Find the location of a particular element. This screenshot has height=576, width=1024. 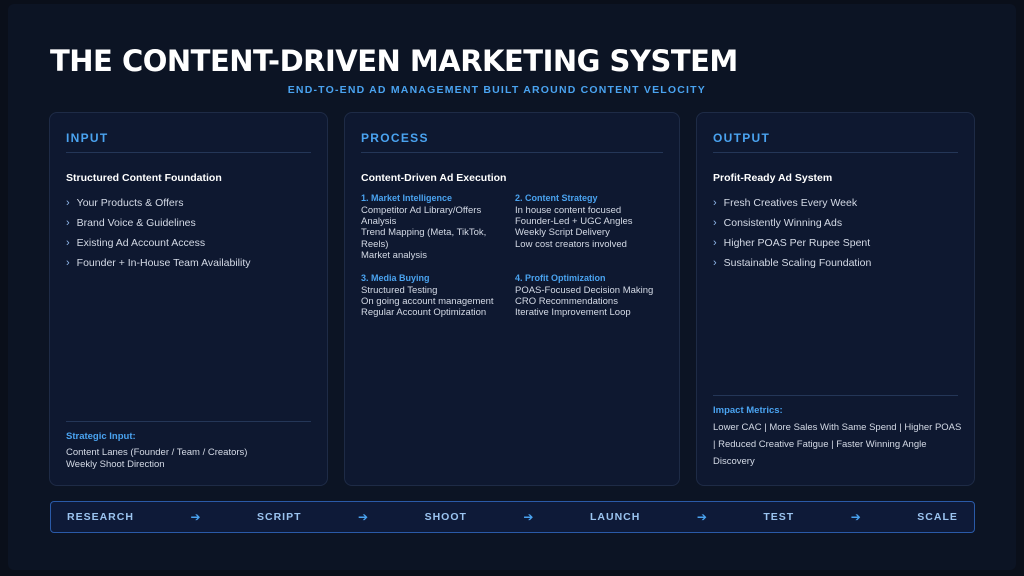

impact-metrics-title: Impact Metrics: is located at coordinates (748, 410).